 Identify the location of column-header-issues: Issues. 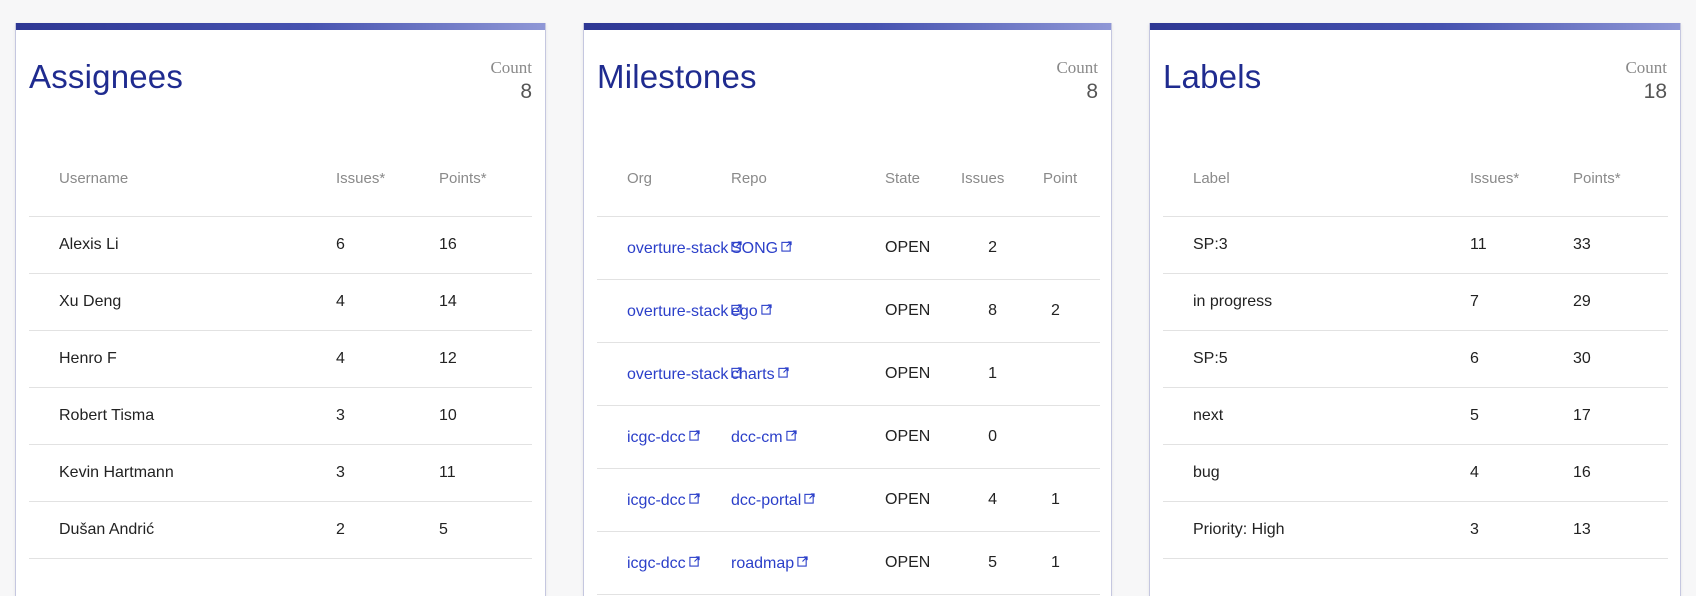
(996, 178).